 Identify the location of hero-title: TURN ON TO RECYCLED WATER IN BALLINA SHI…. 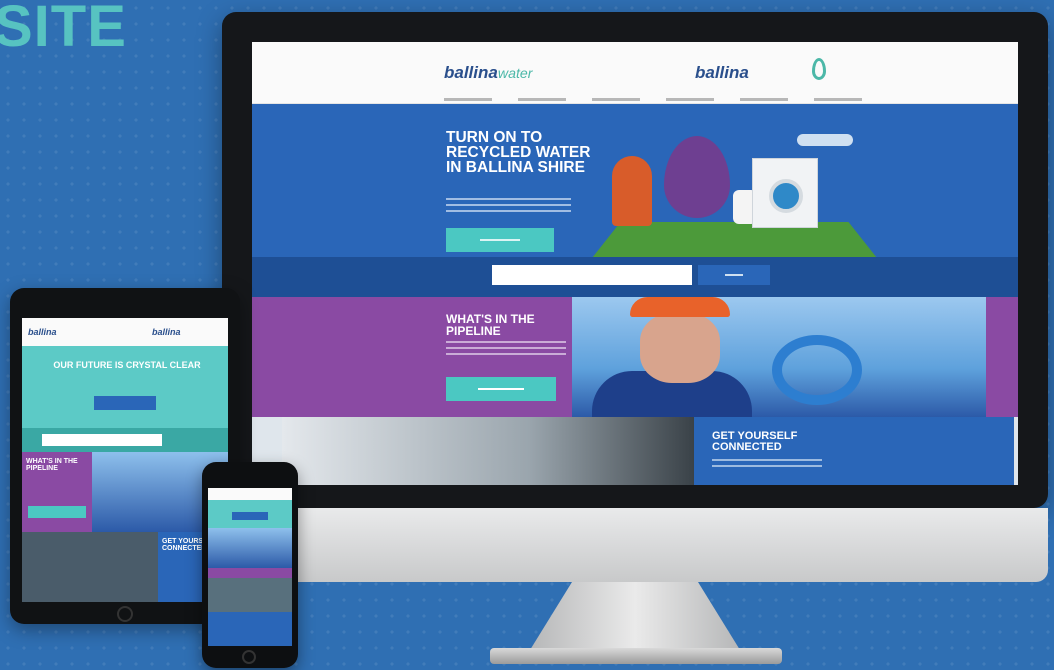
(518, 152).